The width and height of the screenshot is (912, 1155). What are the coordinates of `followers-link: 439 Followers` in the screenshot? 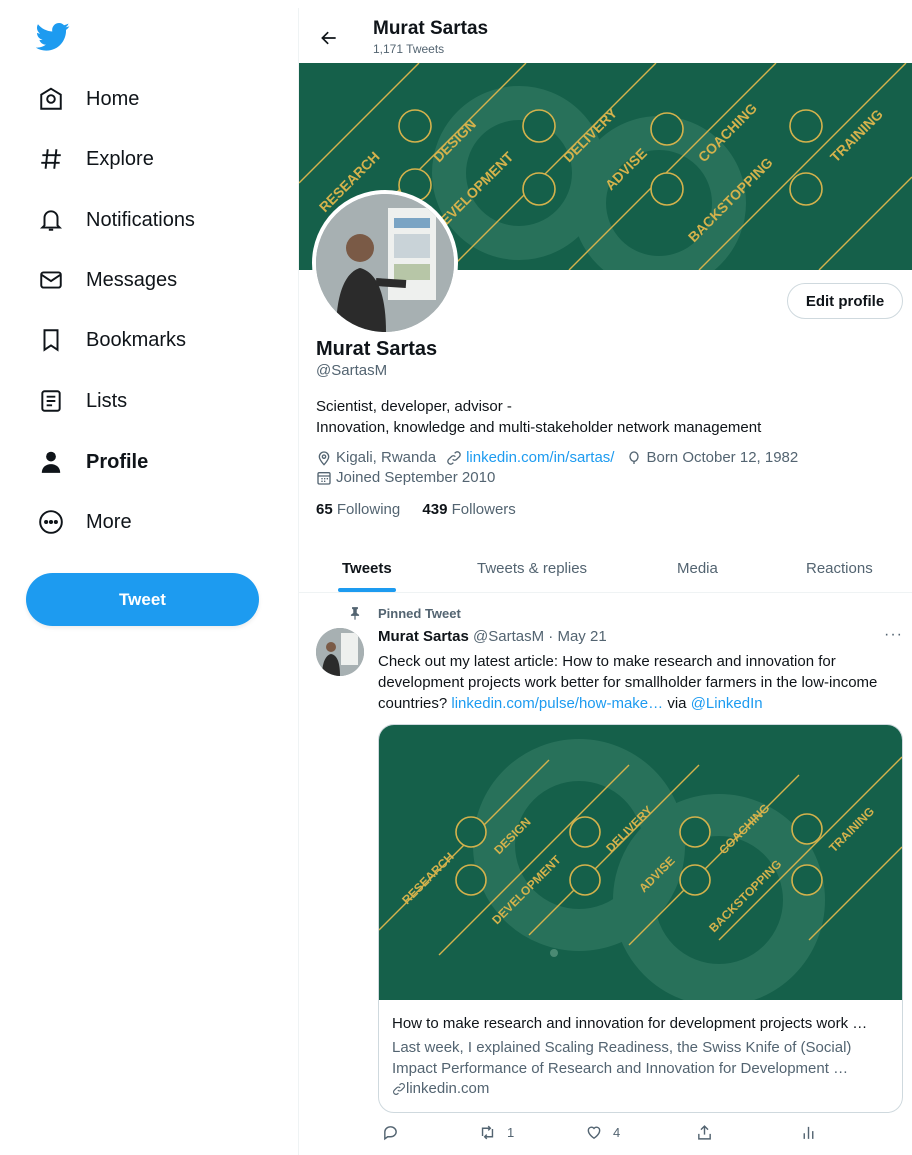 It's located at (468, 509).